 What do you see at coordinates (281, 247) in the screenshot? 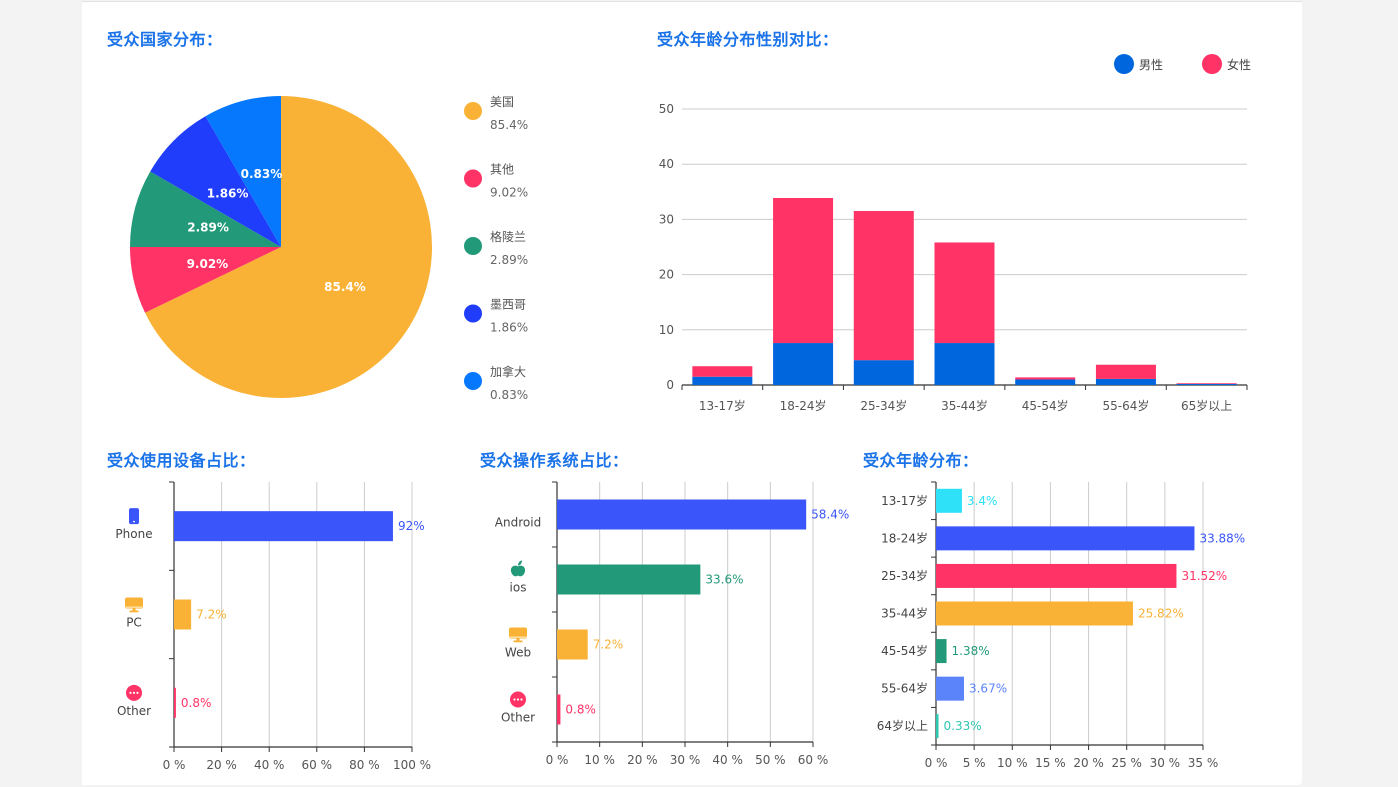
I see `country-pie-chart: 85.4% 9.02% 2.89% 1.86% 0.83%` at bounding box center [281, 247].